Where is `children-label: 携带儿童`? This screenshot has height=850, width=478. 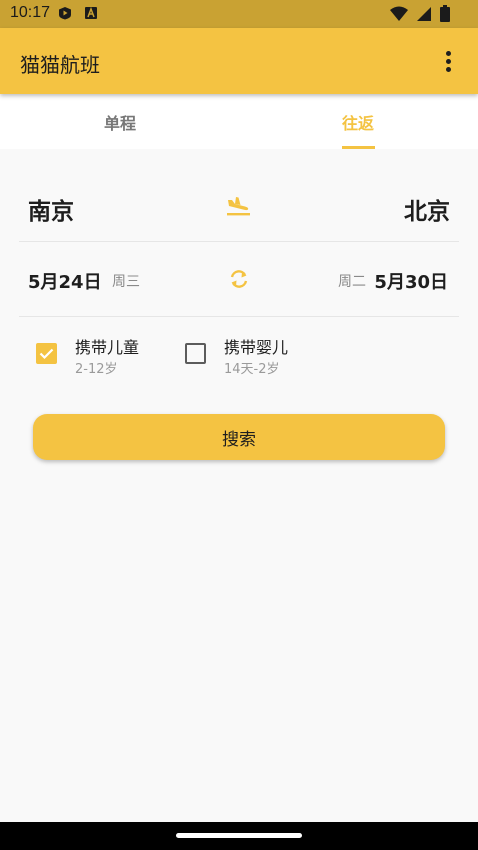
children-label: 携带儿童 is located at coordinates (107, 347).